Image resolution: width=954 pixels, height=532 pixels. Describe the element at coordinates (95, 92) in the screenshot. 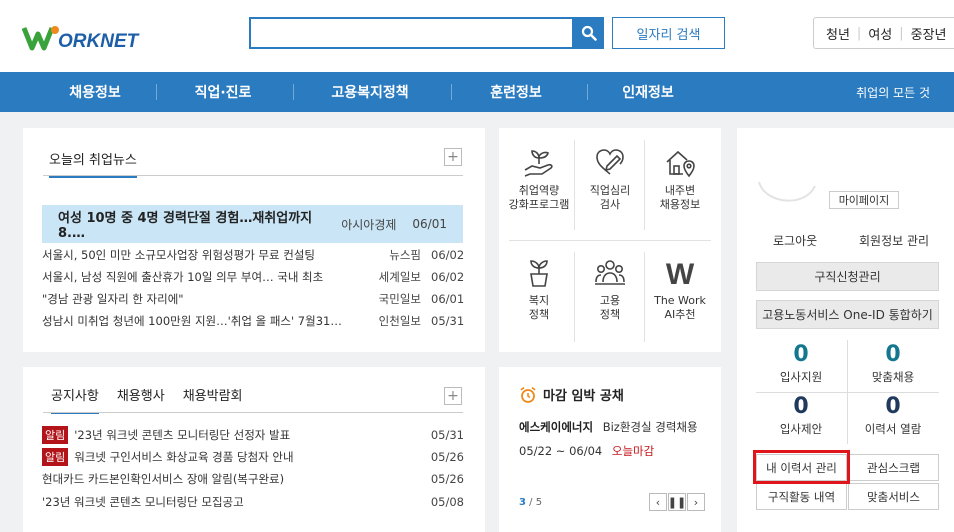

I see `nav-recruit-info: 채용정보` at that location.